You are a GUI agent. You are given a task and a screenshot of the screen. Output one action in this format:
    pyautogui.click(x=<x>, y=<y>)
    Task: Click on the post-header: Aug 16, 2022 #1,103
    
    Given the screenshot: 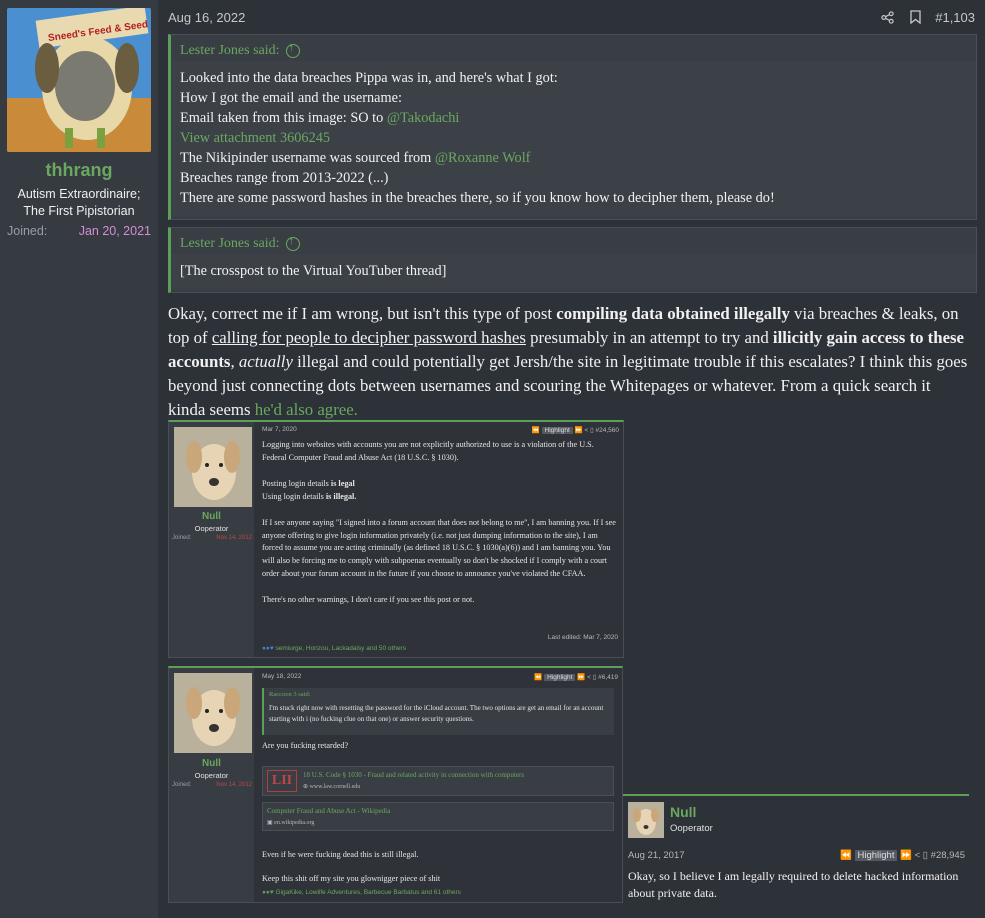 What is the action you would take?
    pyautogui.click(x=571, y=17)
    